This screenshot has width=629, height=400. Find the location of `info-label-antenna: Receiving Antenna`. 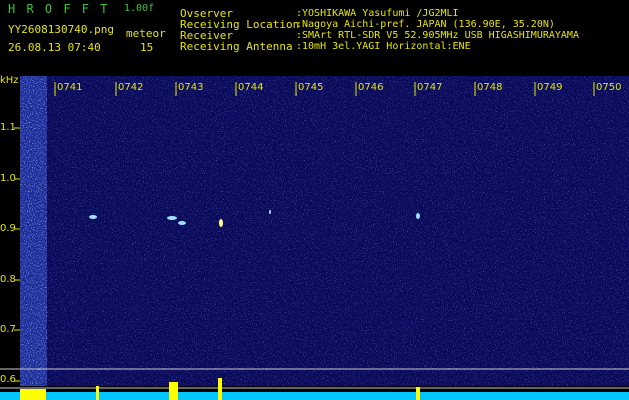

info-label-antenna: Receiving Antenna is located at coordinates (236, 46).